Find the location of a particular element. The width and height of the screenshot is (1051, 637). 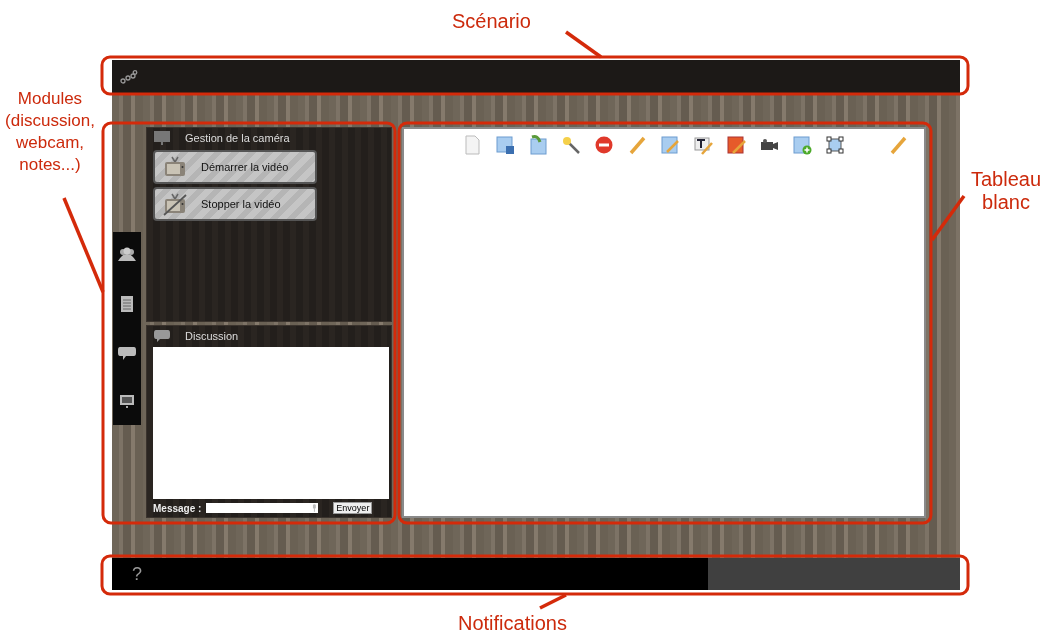

callout-label: Tableau blanc is located at coordinates (1006, 191).